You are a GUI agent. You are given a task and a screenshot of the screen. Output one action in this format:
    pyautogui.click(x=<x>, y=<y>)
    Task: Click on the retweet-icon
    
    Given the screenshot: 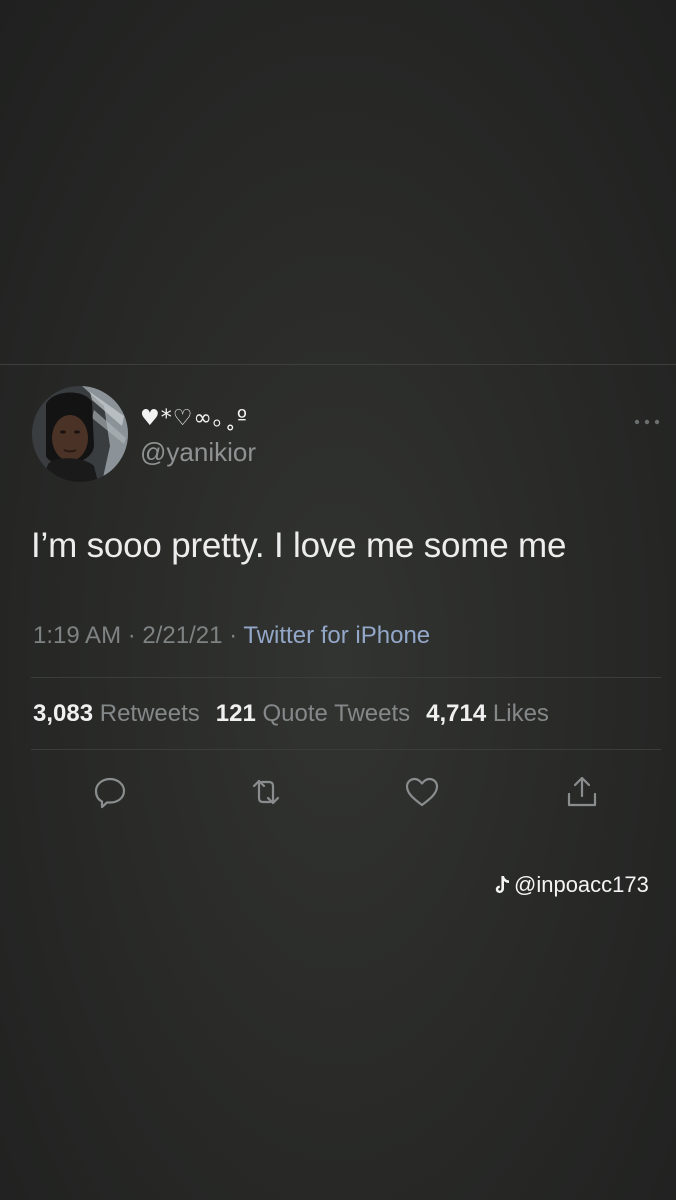 What is the action you would take?
    pyautogui.click(x=266, y=792)
    